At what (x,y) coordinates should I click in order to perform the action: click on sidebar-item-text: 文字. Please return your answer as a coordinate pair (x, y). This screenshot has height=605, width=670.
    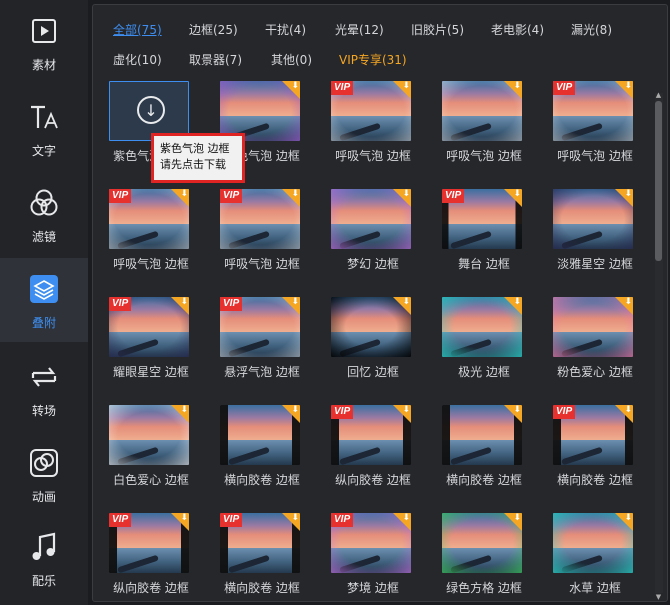
    Looking at the image, I should click on (44, 128).